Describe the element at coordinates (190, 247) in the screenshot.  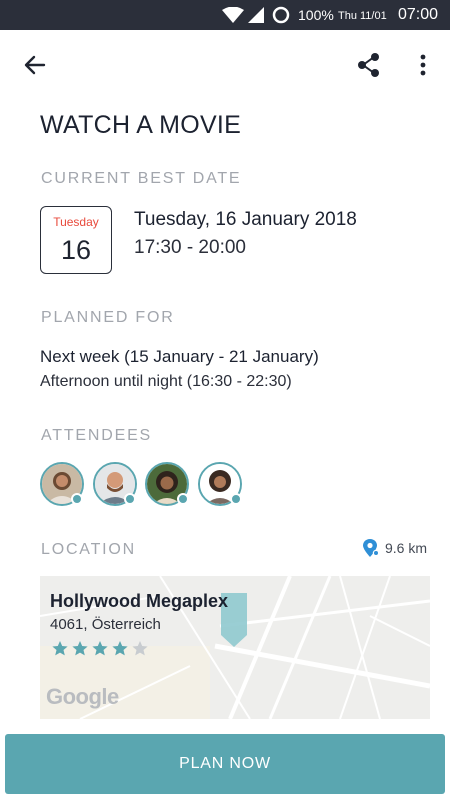
I see `best-time-text: 17:30 - 20:00` at that location.